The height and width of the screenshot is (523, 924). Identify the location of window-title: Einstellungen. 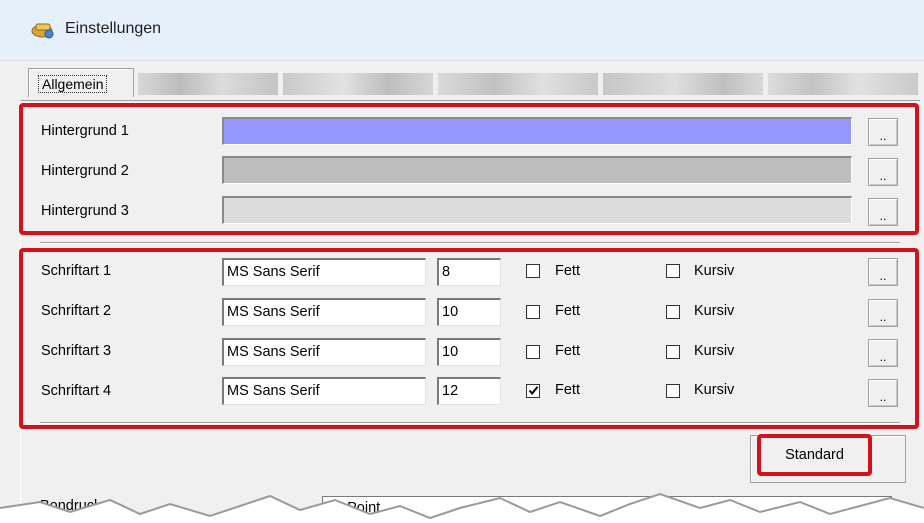
(113, 28).